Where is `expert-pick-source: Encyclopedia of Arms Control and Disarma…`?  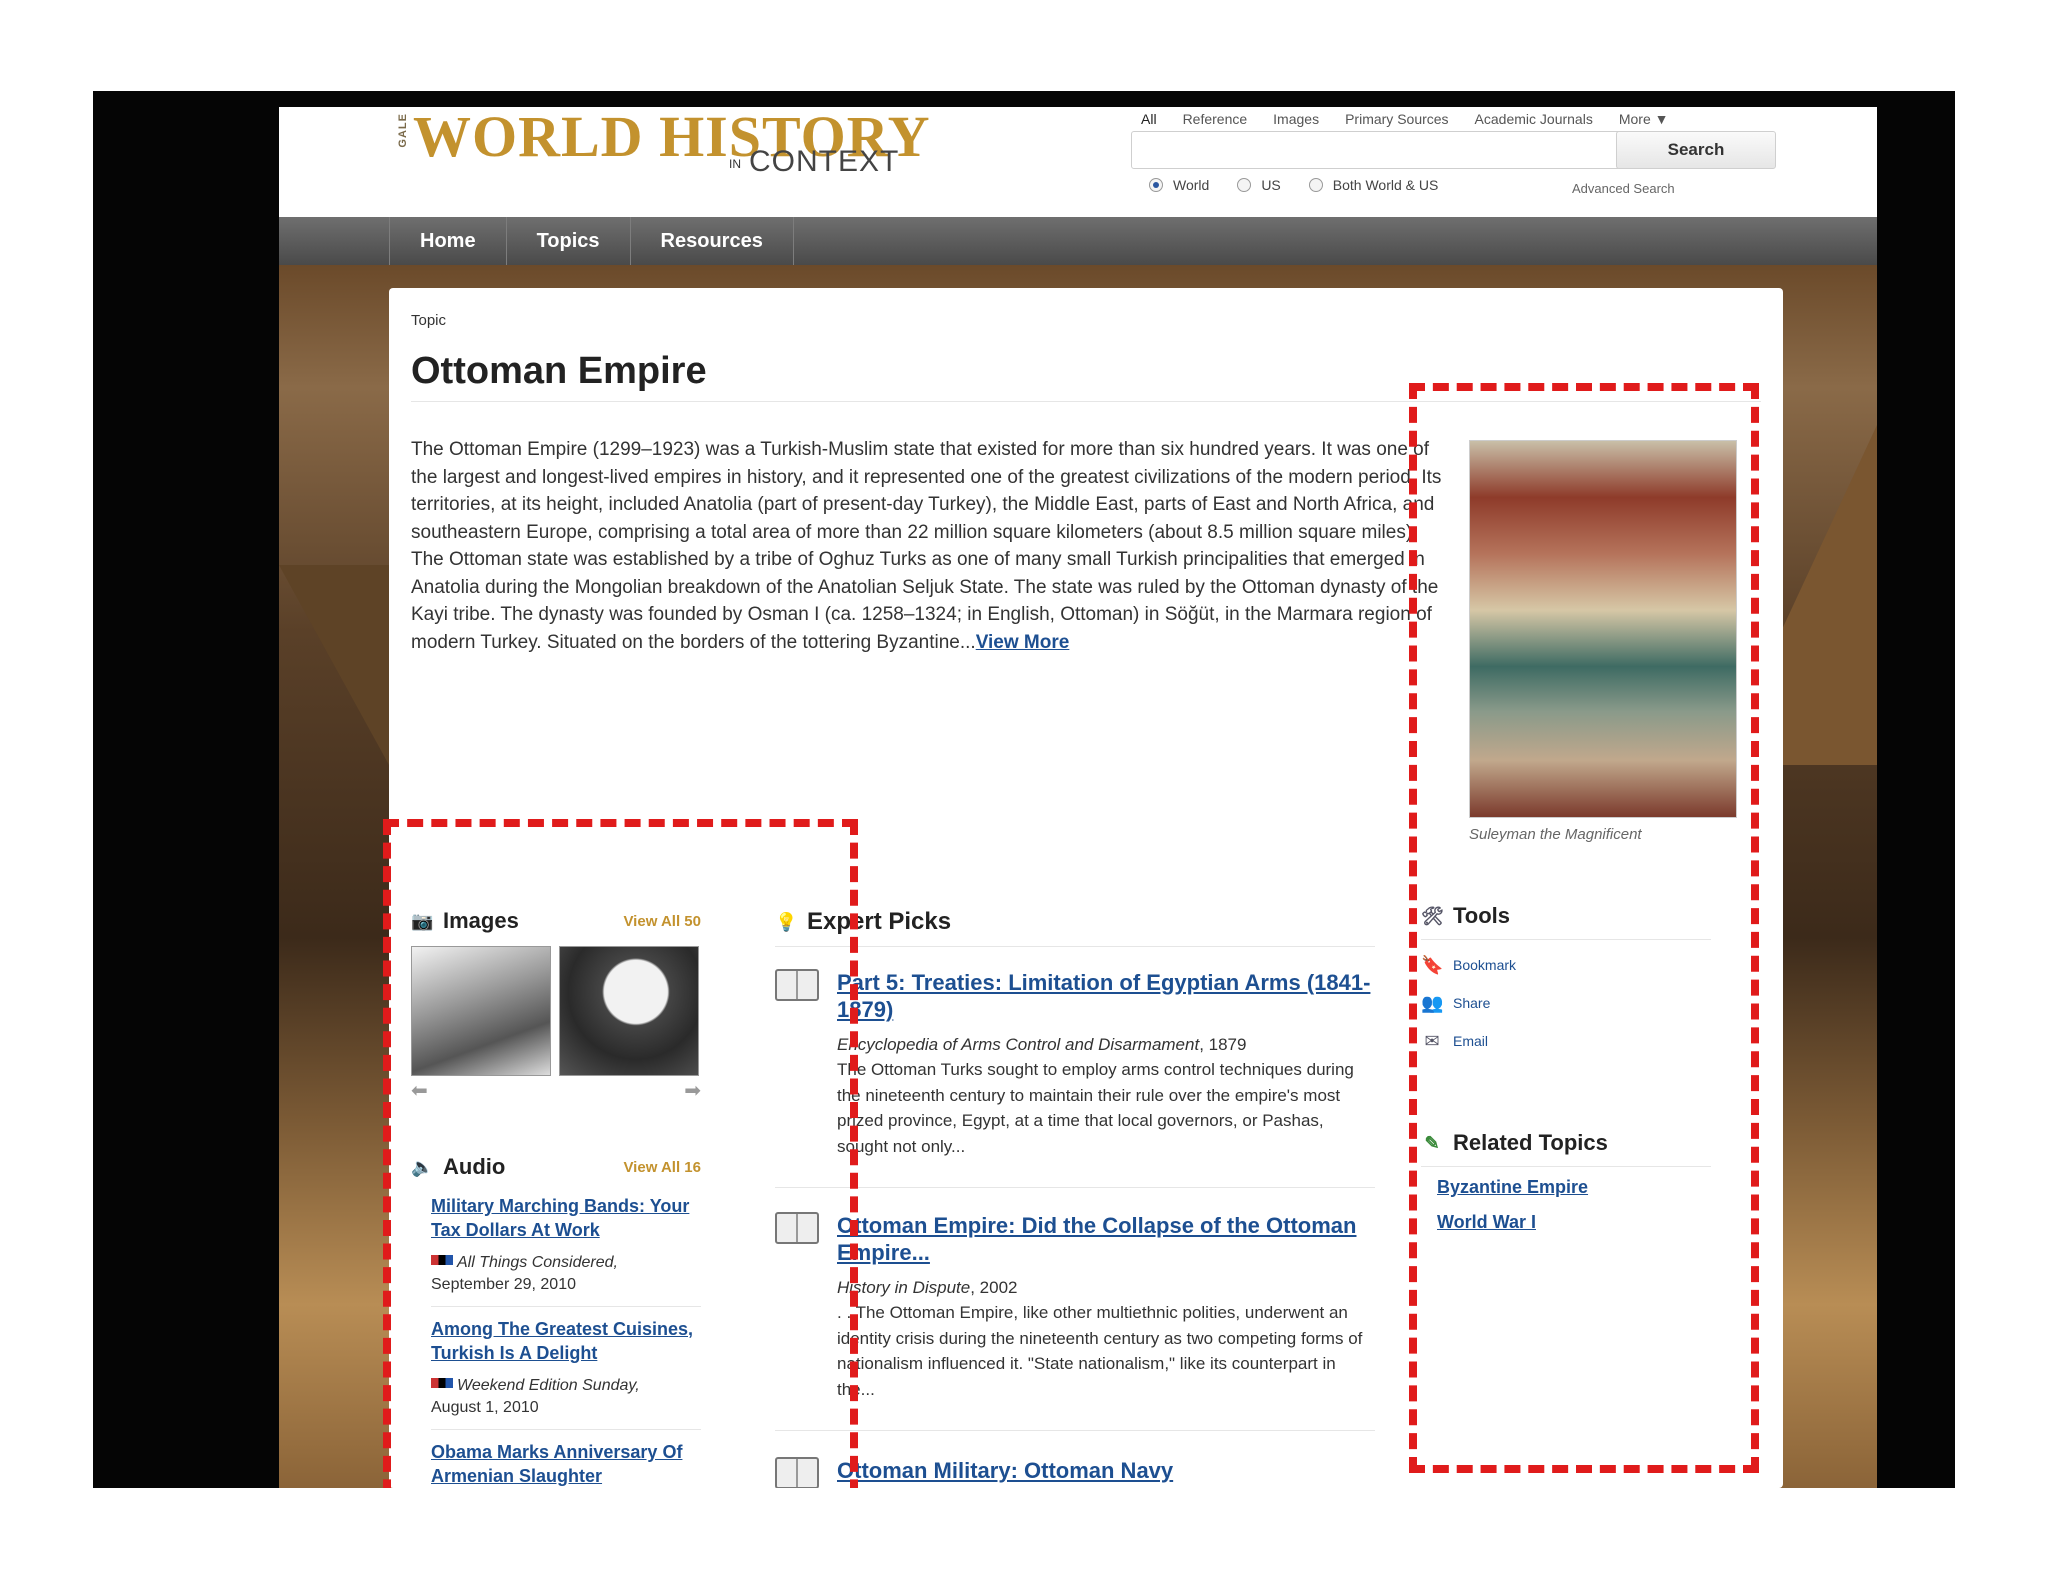
expert-pick-source: Encyclopedia of Arms Control and Disarma… is located at coordinates (1106, 1045).